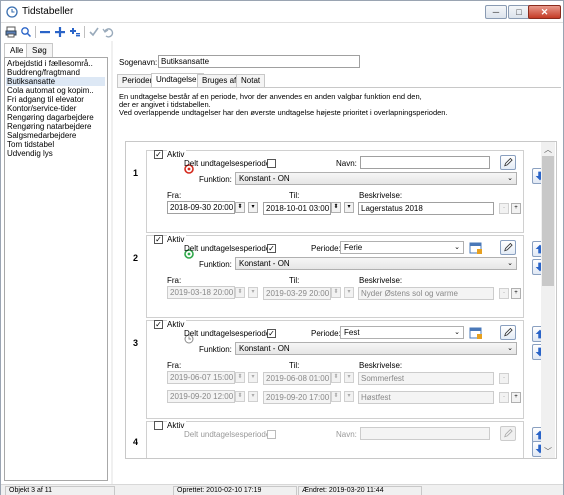  I want to click on list-item: Tom tidstabel, so click(30, 144).